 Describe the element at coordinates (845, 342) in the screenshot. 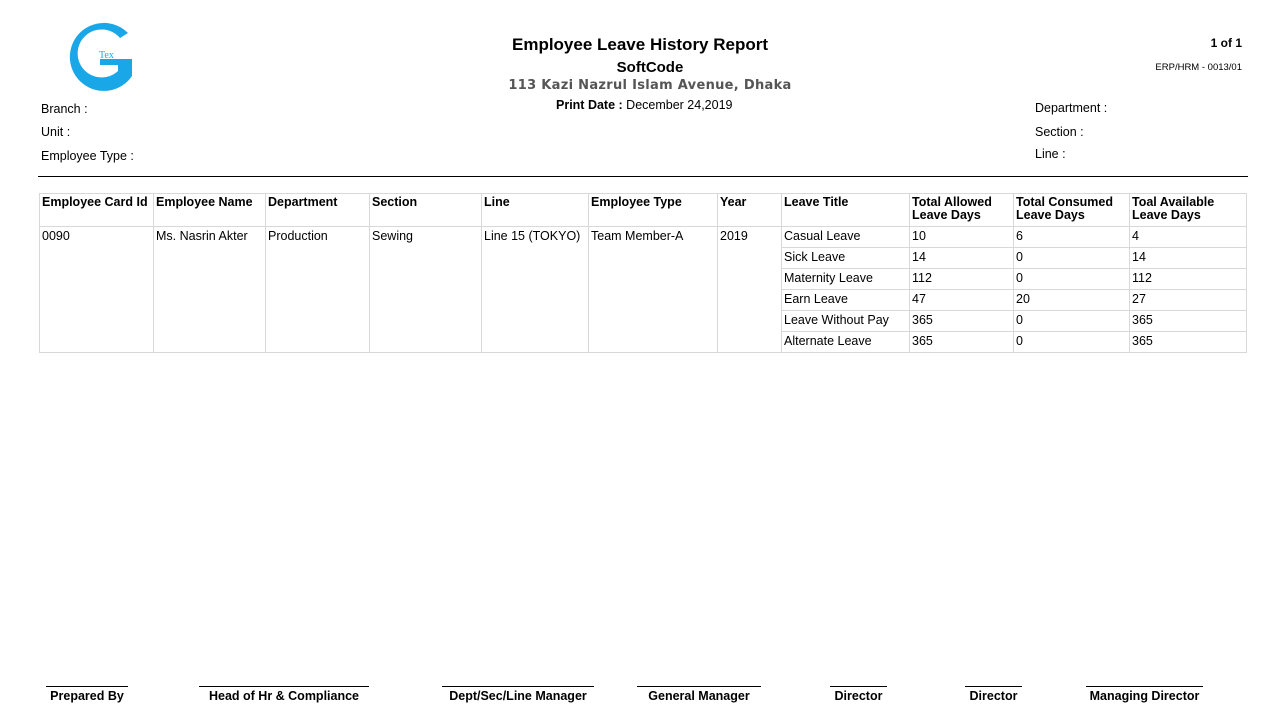

I see `cell-leave-title: Alternate Leave` at that location.